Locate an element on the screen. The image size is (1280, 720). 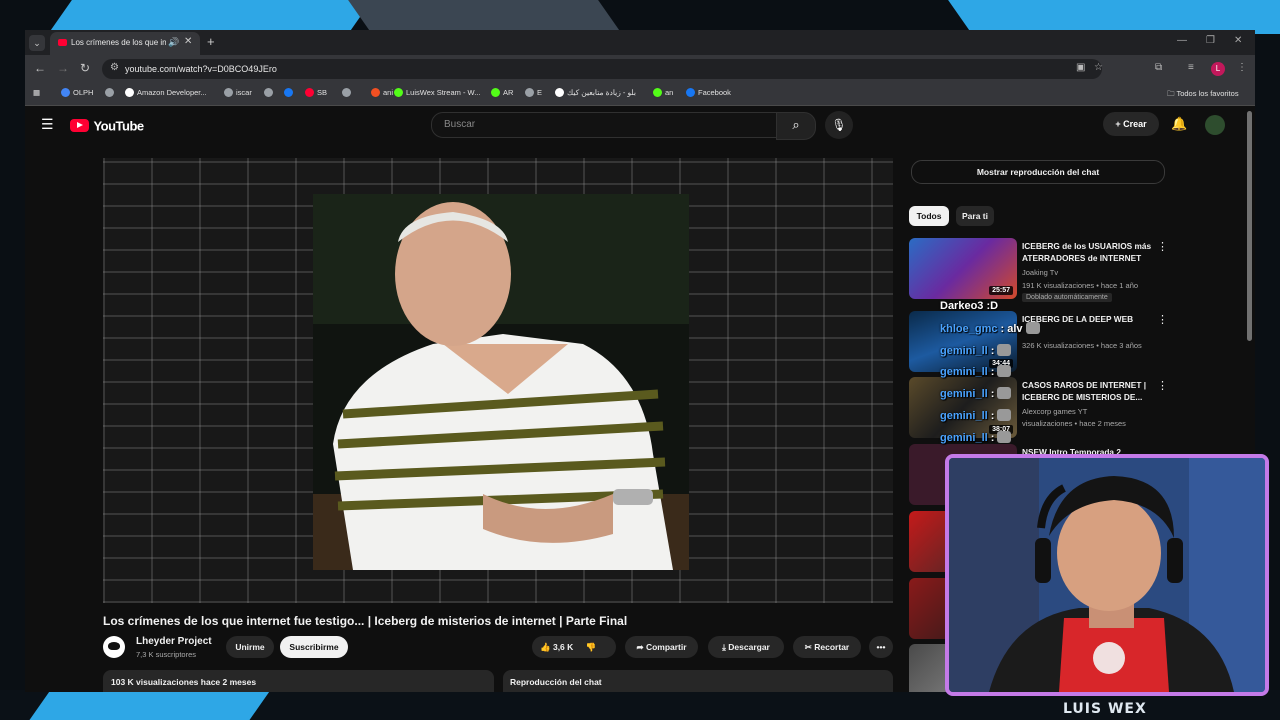
download-icon: ⤓ is located at coordinates (724, 647).